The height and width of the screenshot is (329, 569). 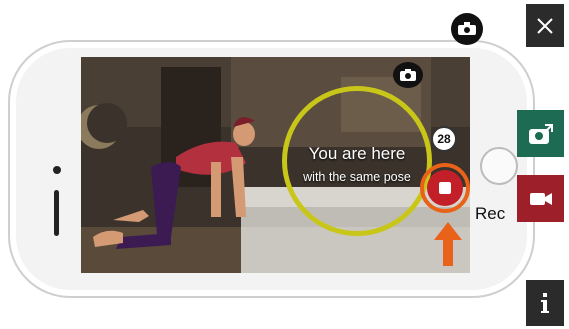 I want to click on stop-icon, so click(x=445, y=188).